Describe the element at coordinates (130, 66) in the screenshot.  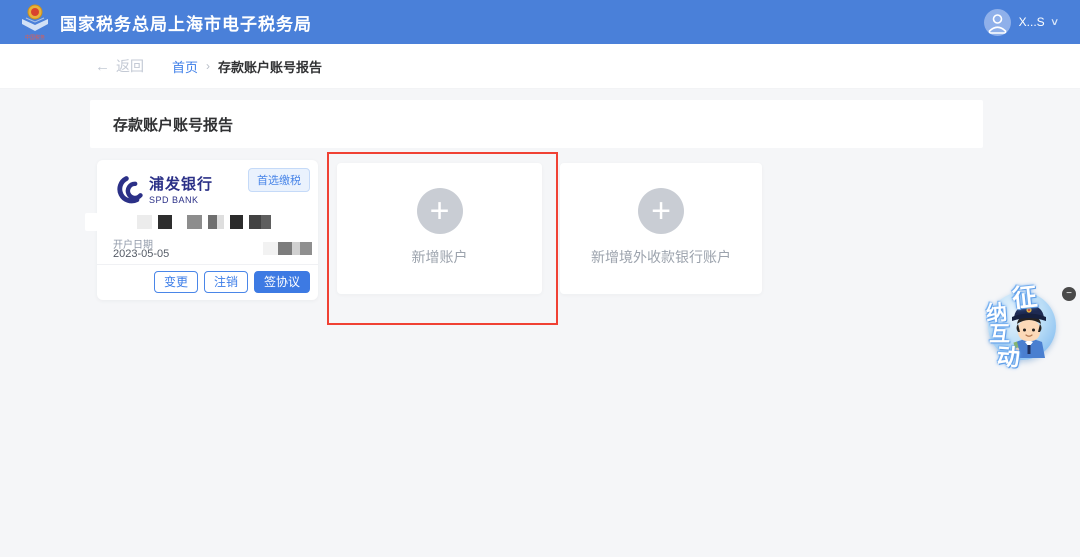
I see `back-label: 返回` at that location.